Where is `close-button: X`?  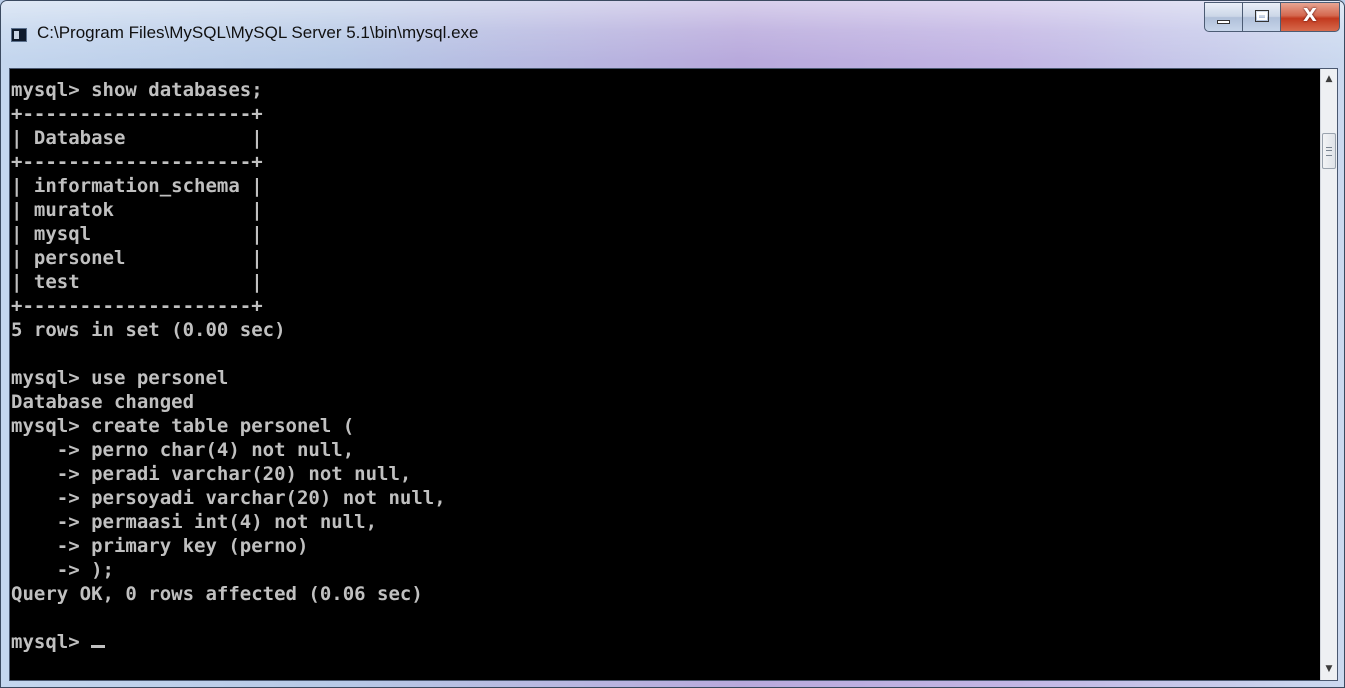
close-button: X is located at coordinates (1310, 17).